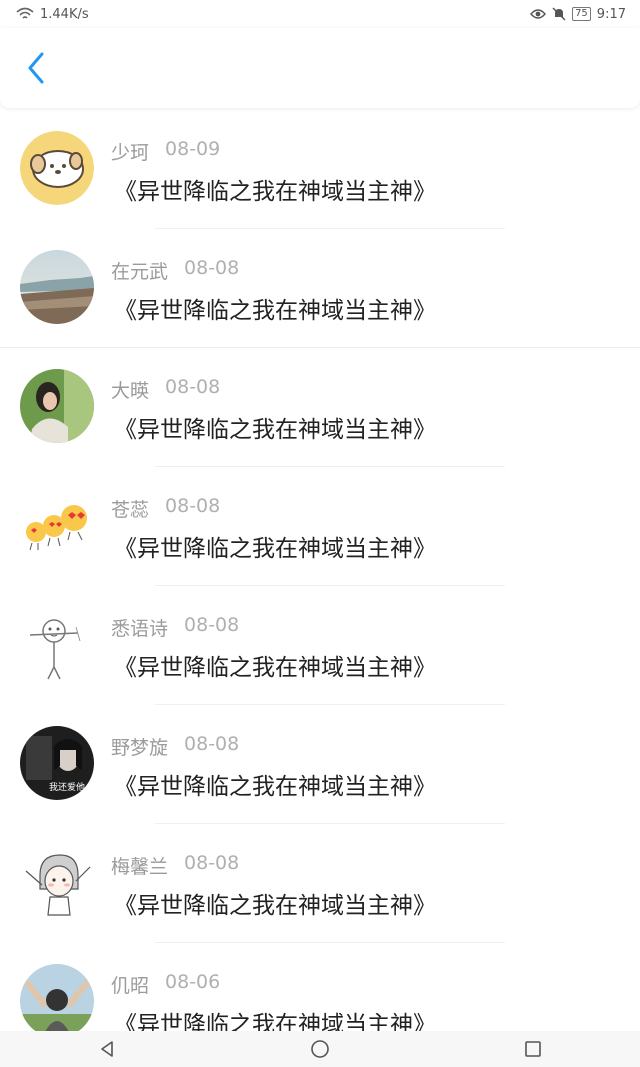 The height and width of the screenshot is (1067, 640). Describe the element at coordinates (130, 153) in the screenshot. I see `user-name: 少珂` at that location.